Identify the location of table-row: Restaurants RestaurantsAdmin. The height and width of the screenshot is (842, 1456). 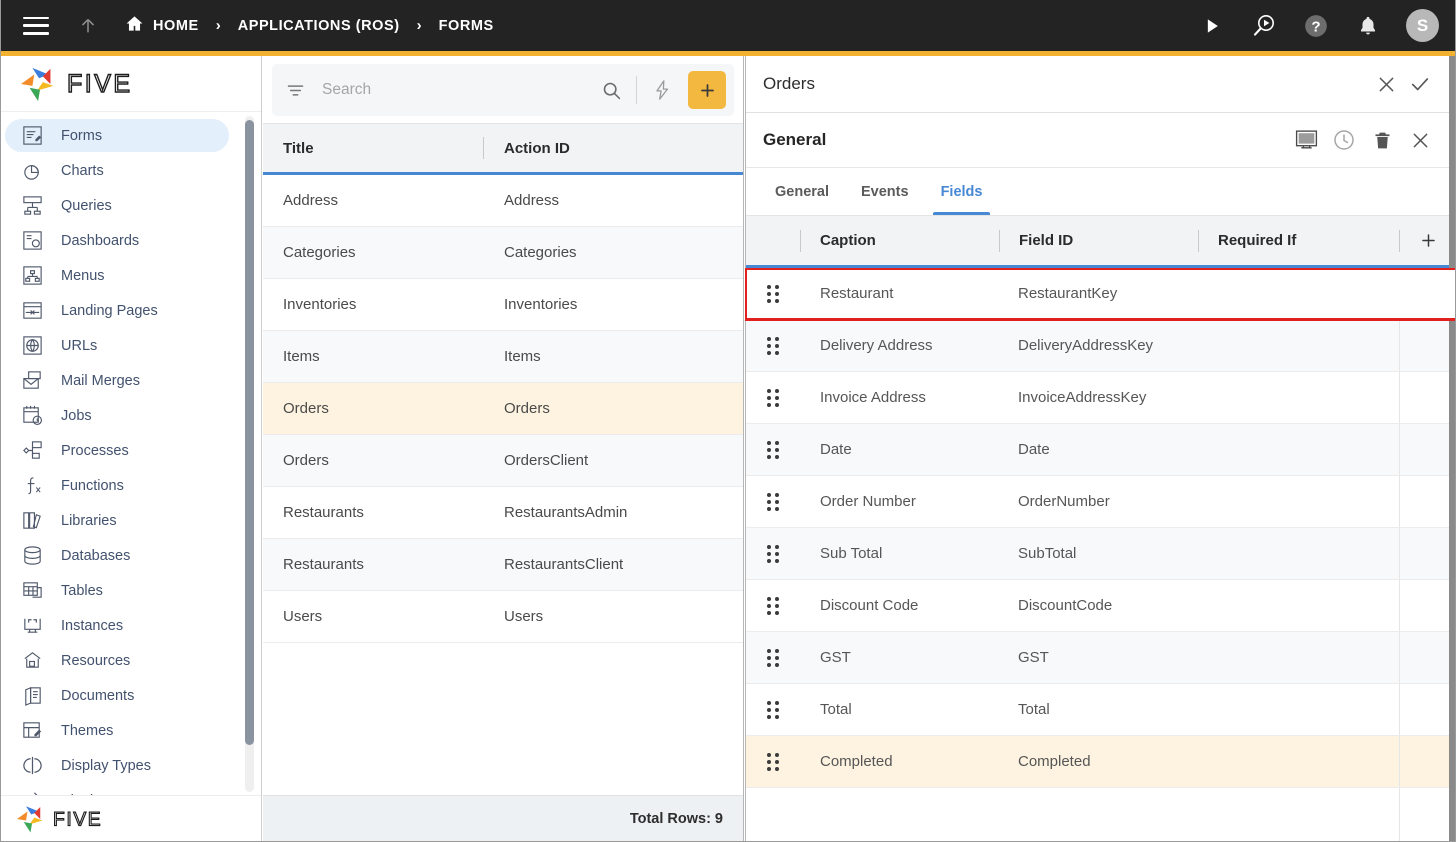
(503, 513).